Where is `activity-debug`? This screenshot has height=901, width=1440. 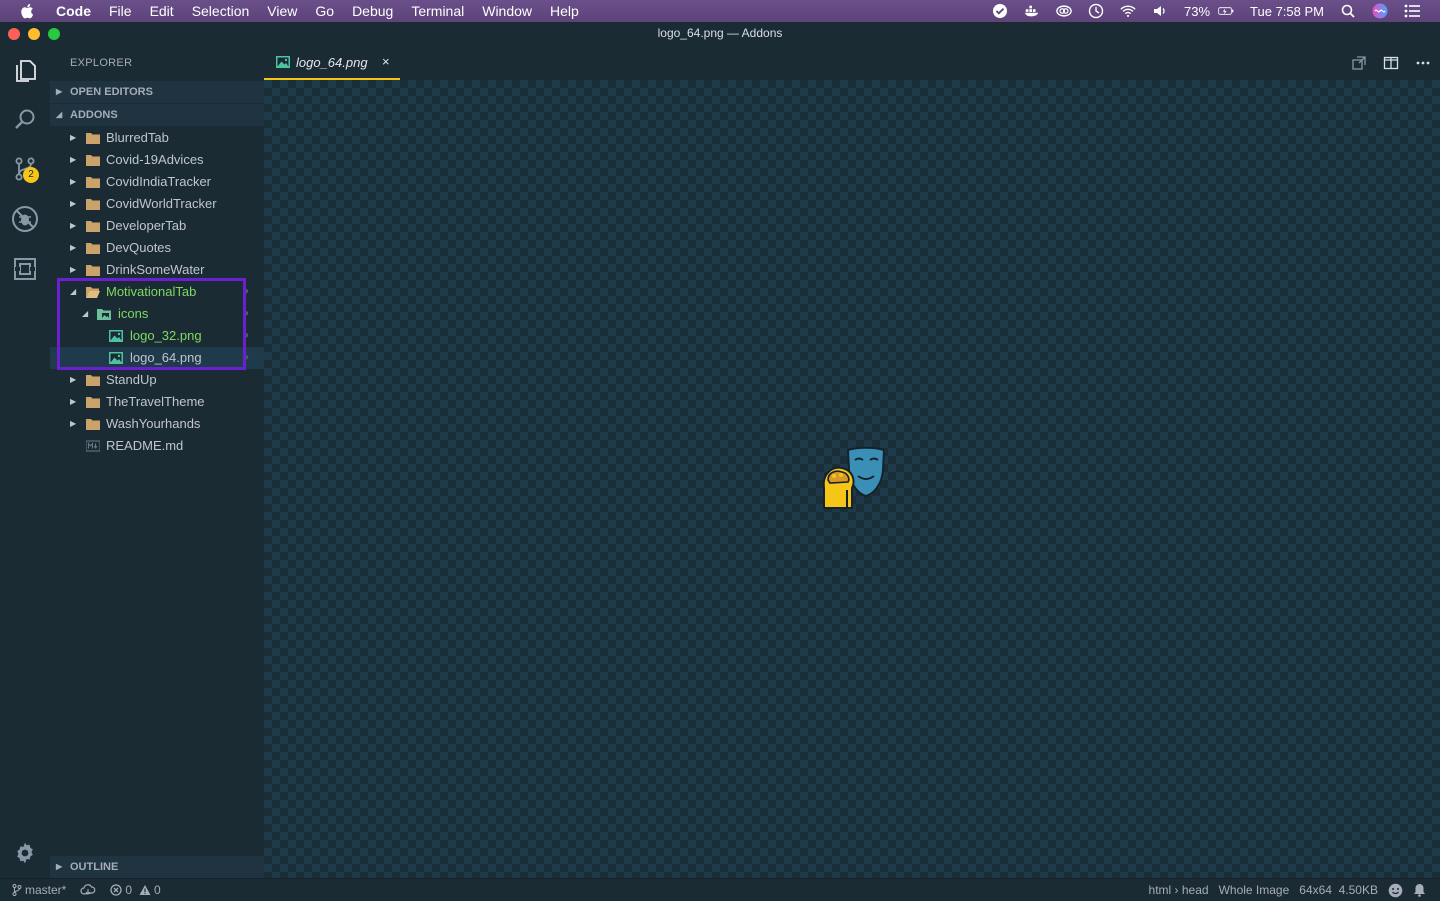
activity-debug is located at coordinates (25, 219).